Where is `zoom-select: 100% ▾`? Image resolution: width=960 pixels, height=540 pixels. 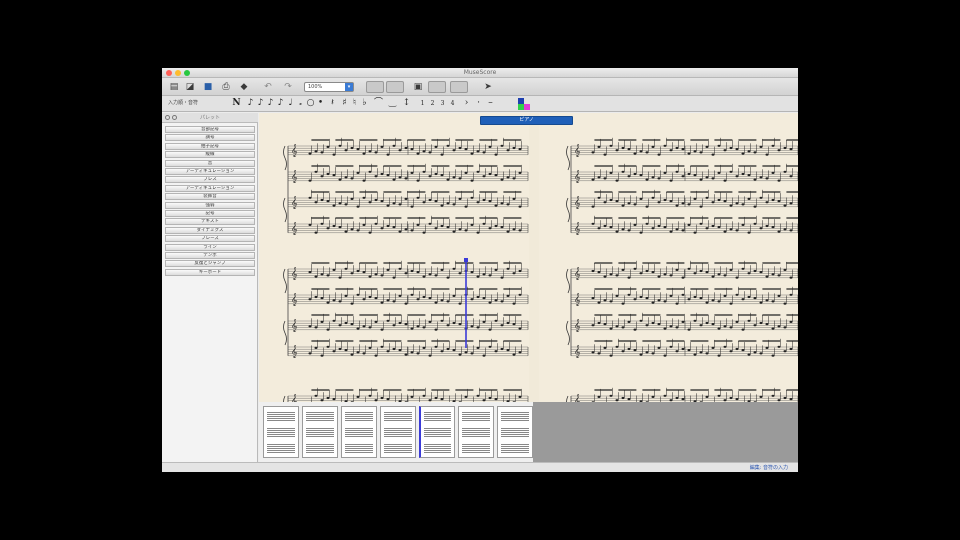
zoom-select: 100% ▾ is located at coordinates (329, 87).